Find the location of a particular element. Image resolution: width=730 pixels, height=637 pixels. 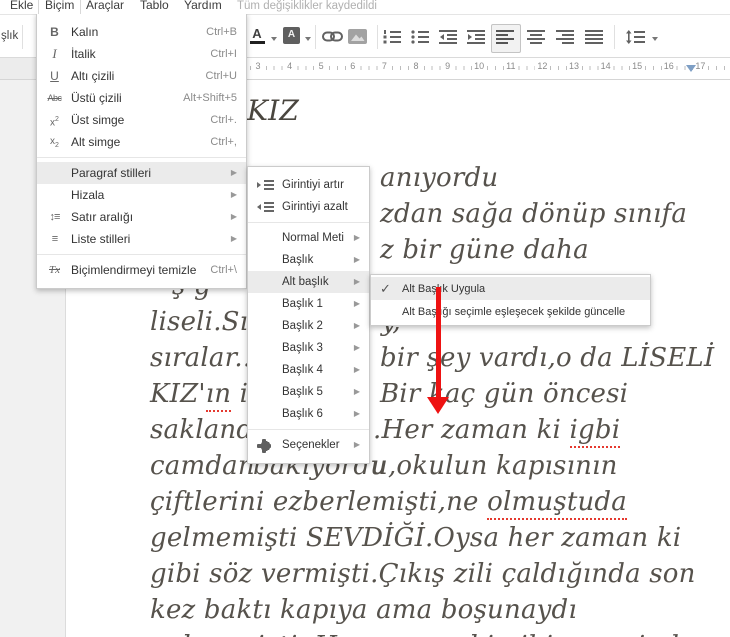

bulleted-list-icon is located at coordinates (420, 37).